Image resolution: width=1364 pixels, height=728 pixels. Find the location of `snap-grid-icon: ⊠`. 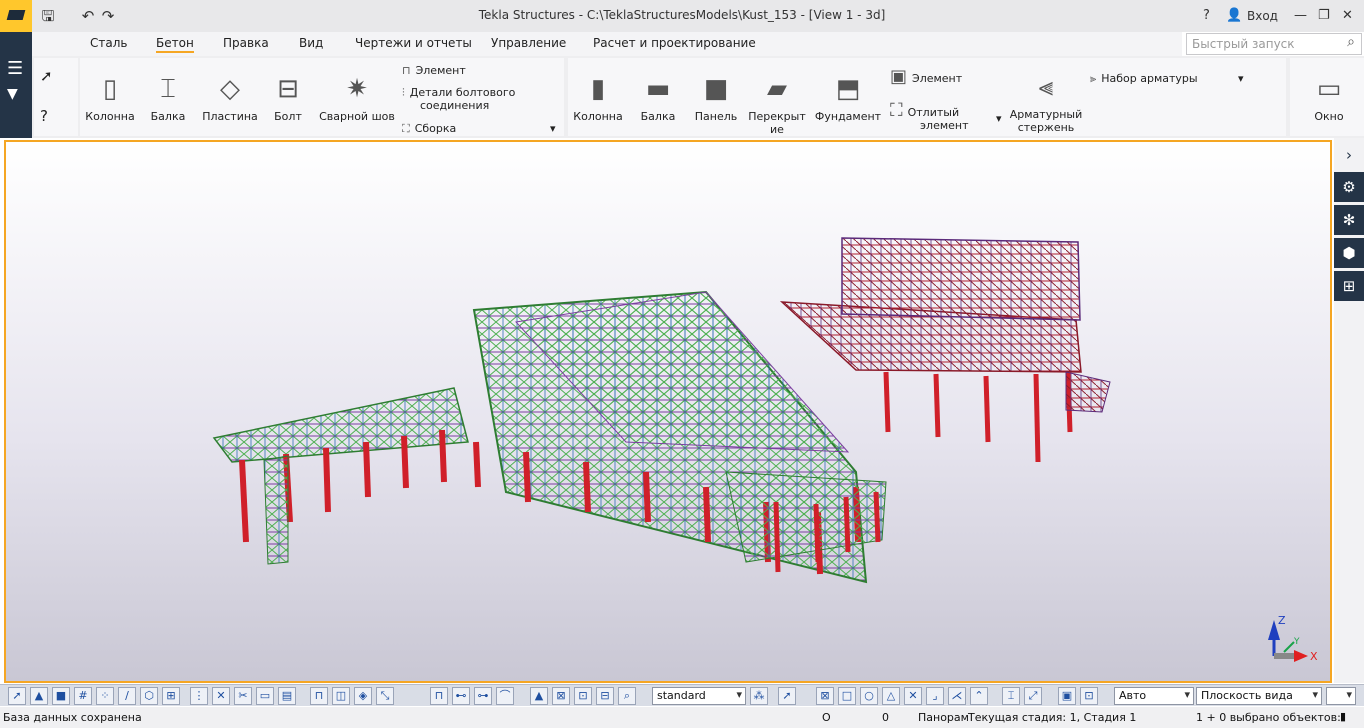

snap-grid-icon: ⊠ is located at coordinates (561, 696).